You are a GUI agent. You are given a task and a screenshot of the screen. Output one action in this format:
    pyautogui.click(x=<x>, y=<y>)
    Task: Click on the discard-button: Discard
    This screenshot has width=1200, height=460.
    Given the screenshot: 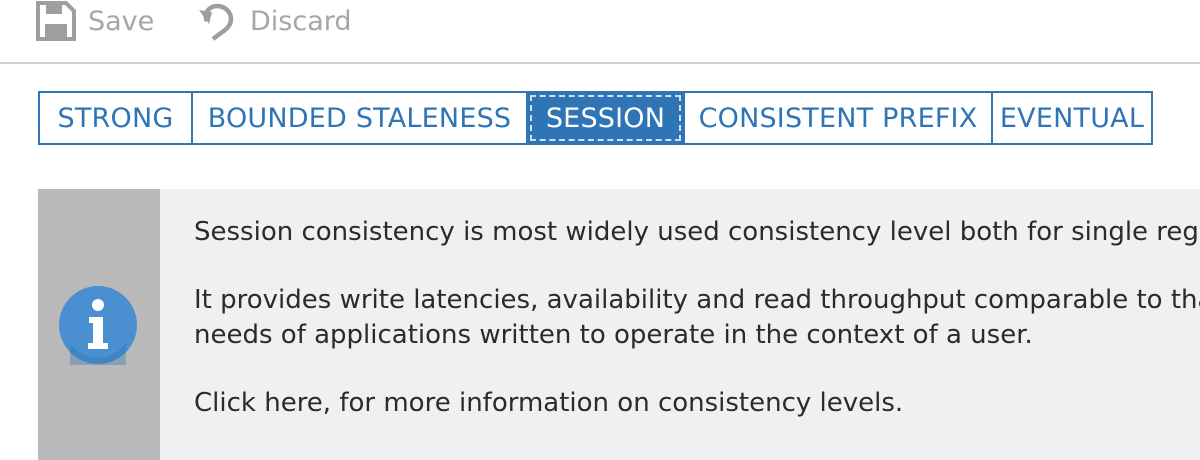 What is the action you would take?
    pyautogui.click(x=274, y=21)
    